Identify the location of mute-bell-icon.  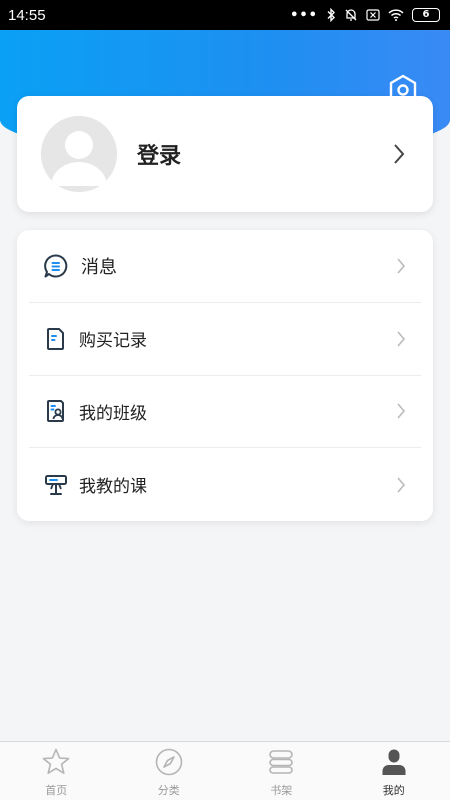
(351, 15).